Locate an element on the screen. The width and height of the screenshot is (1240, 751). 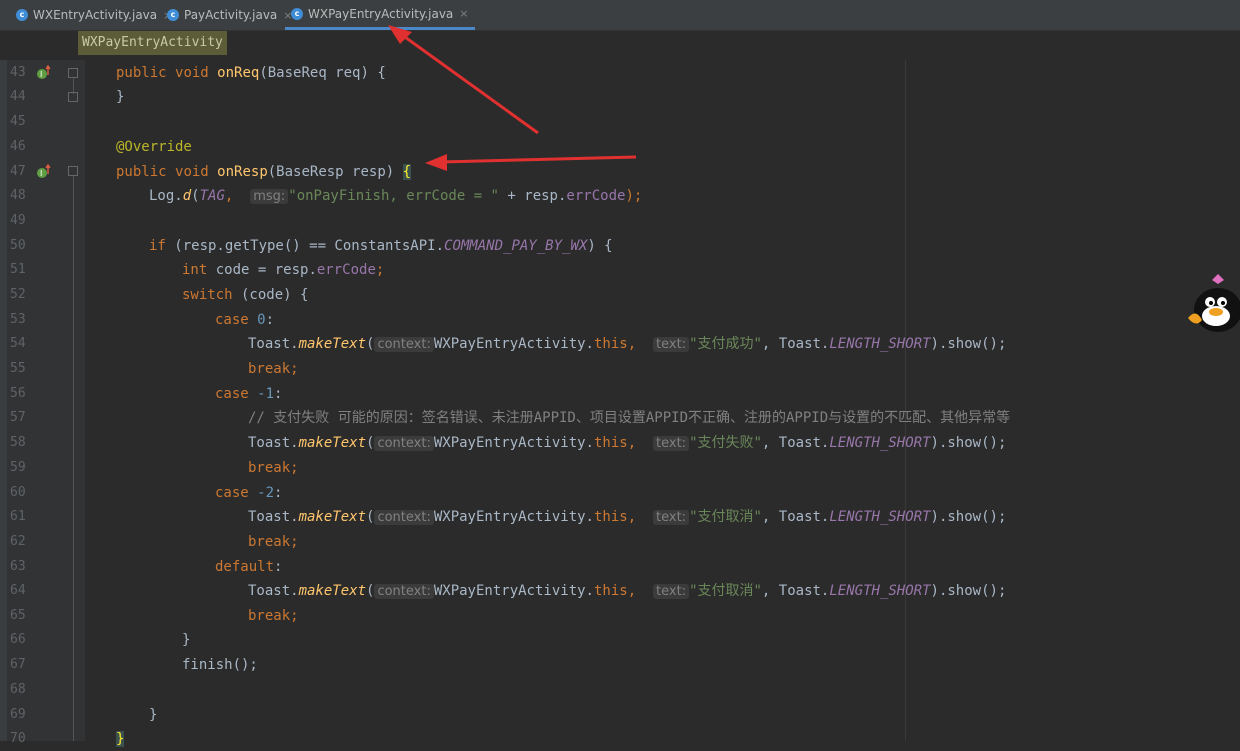
annotation-arrows is located at coordinates (512, 98).